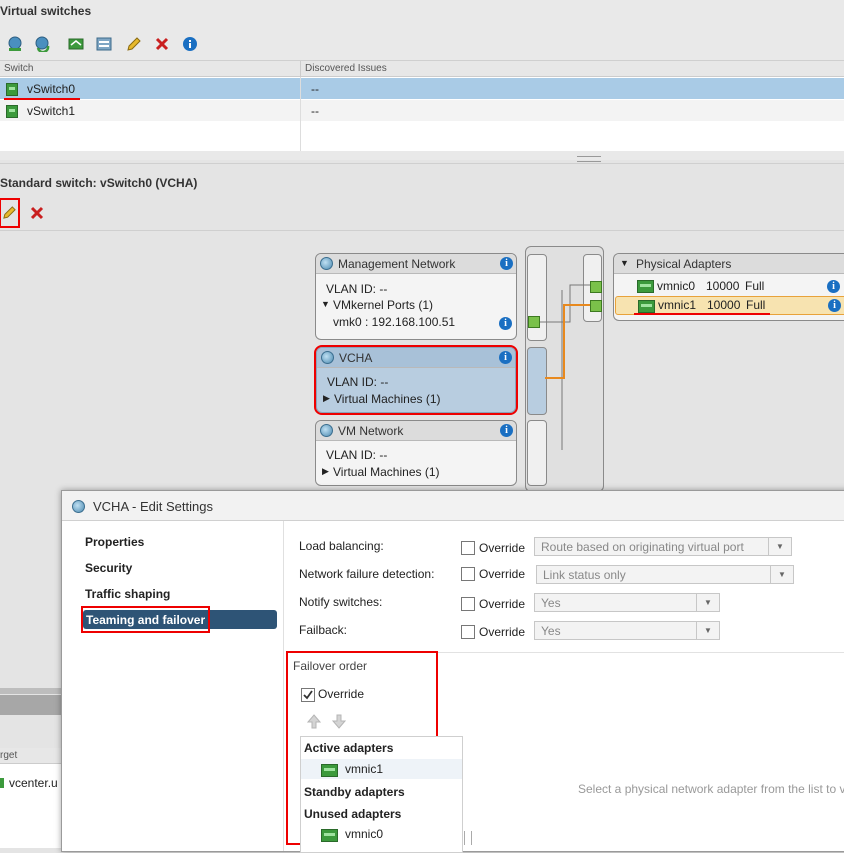  I want to click on vswitch-name: vSwitch1, so click(51, 111).